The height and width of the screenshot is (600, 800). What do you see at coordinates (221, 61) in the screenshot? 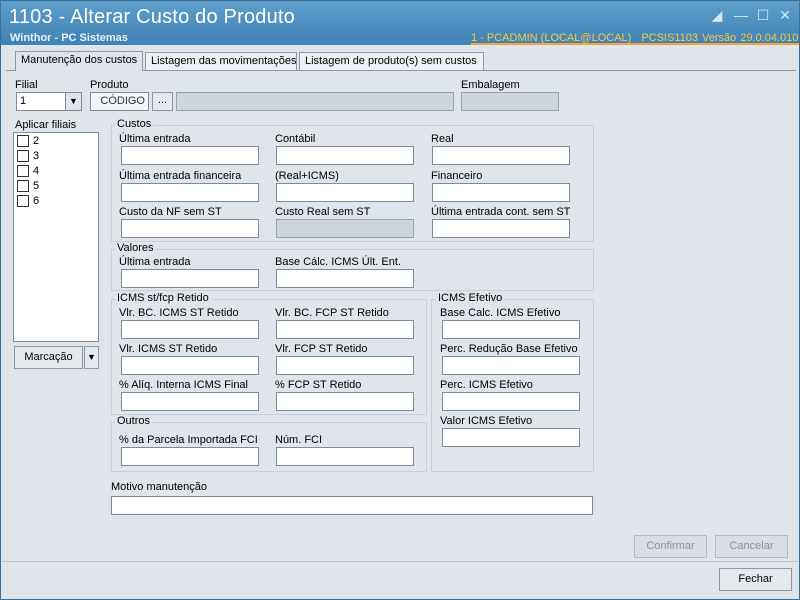
I see `tab-listagem-movimentacoes: Listagem das movimentações` at bounding box center [221, 61].